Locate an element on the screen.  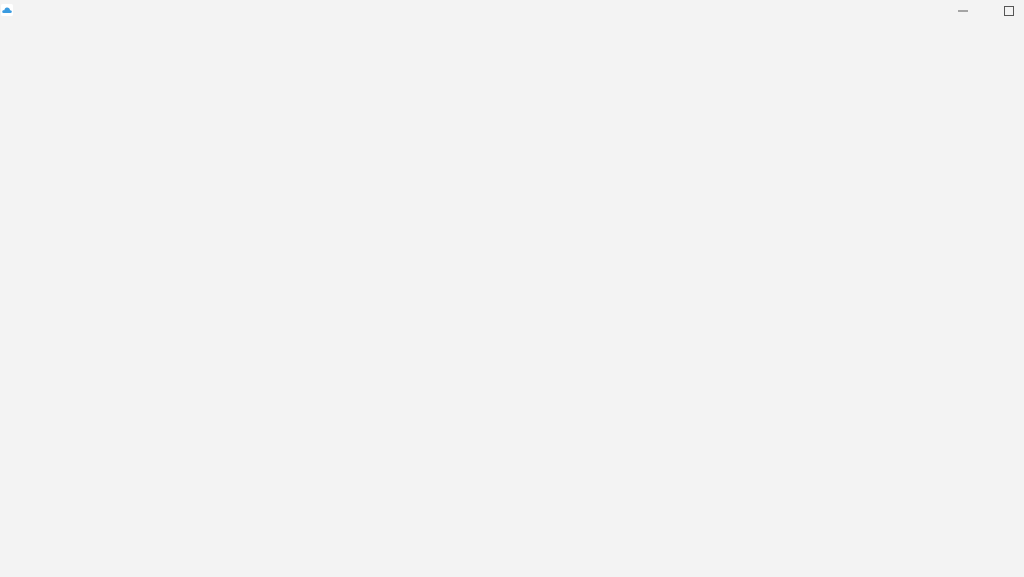
minimize-button is located at coordinates (963, 11).